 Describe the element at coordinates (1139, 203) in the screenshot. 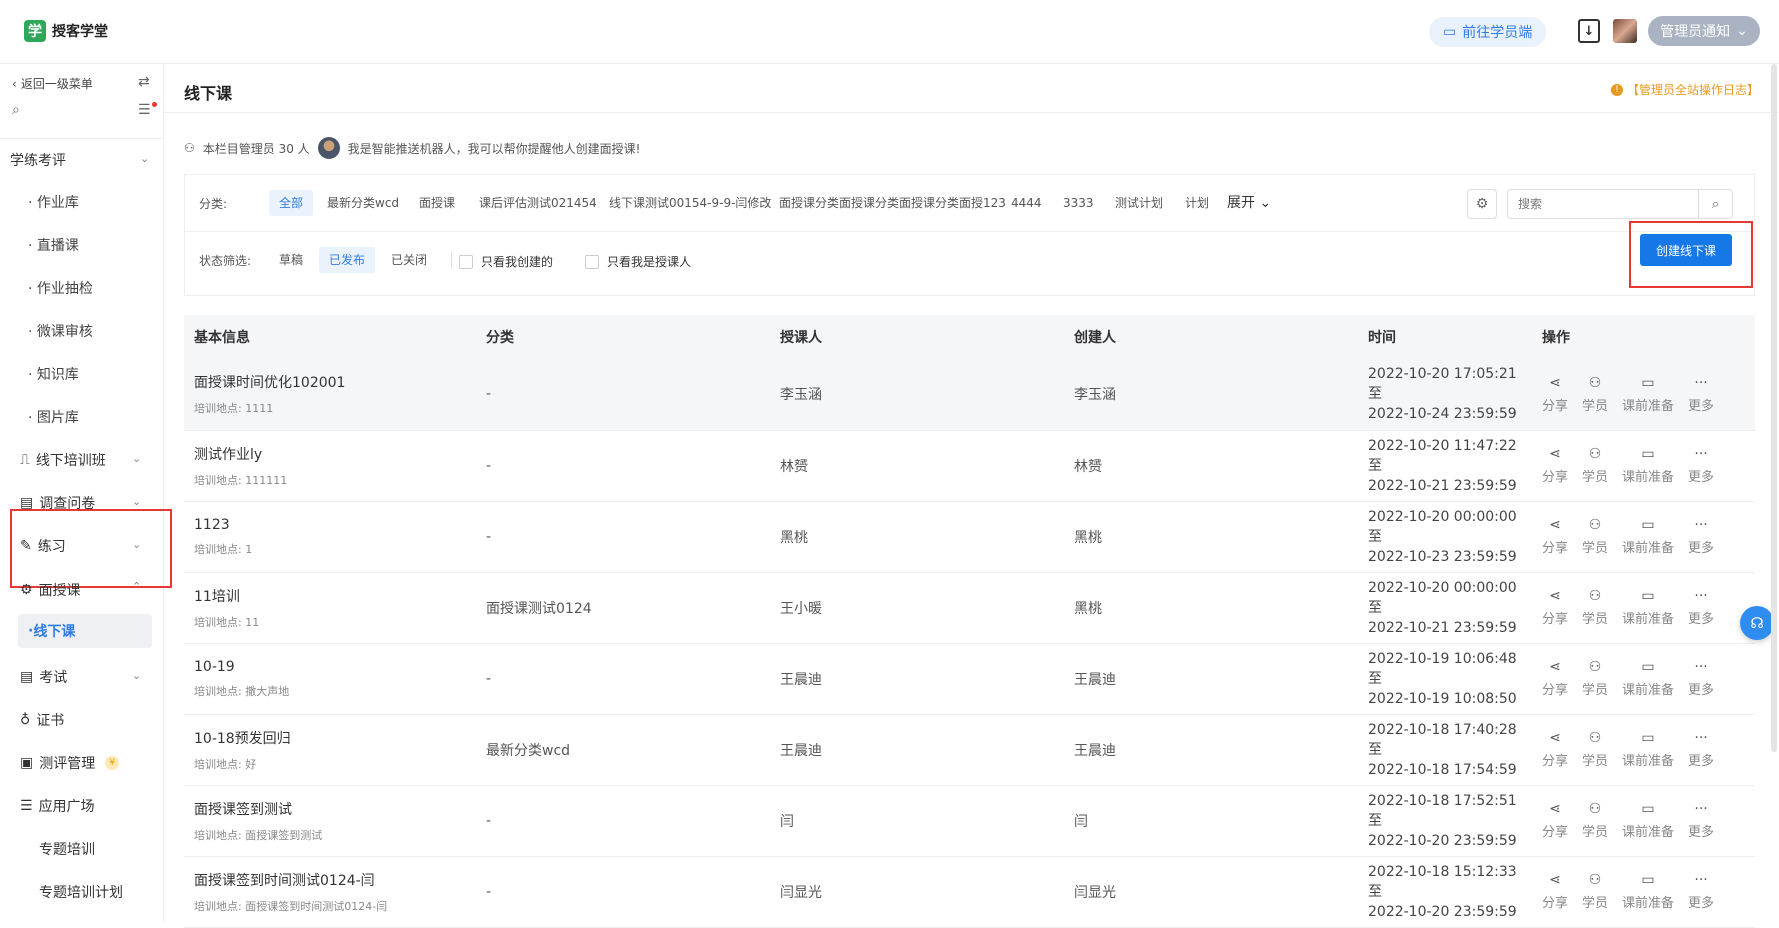

I see `category-chip: 测试计划` at that location.